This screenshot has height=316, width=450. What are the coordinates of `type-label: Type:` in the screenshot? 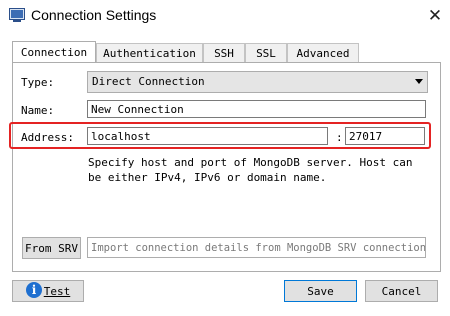 It's located at (38, 82).